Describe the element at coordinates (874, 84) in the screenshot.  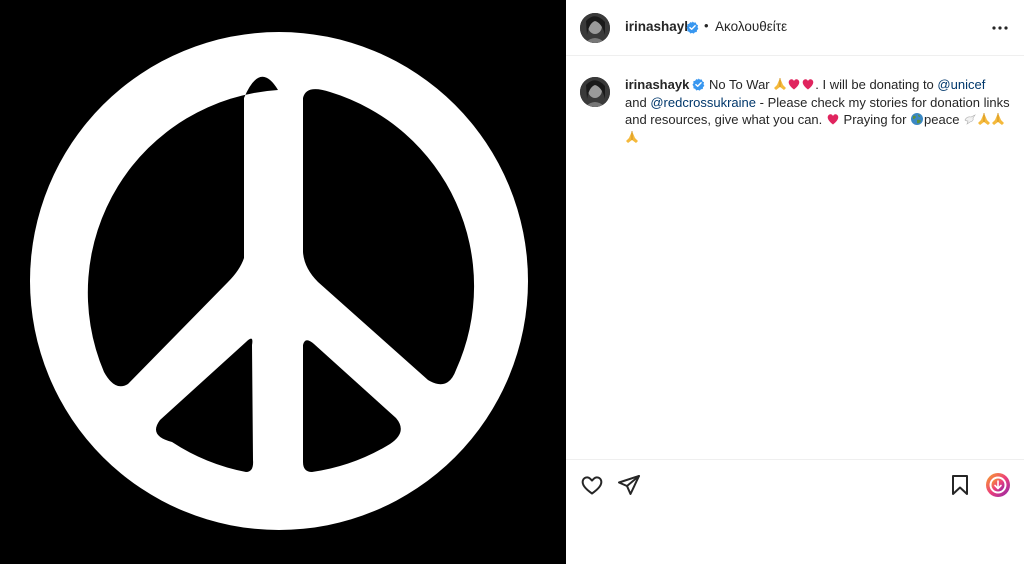
I see `caption-text-2: . I will be donating to` at that location.